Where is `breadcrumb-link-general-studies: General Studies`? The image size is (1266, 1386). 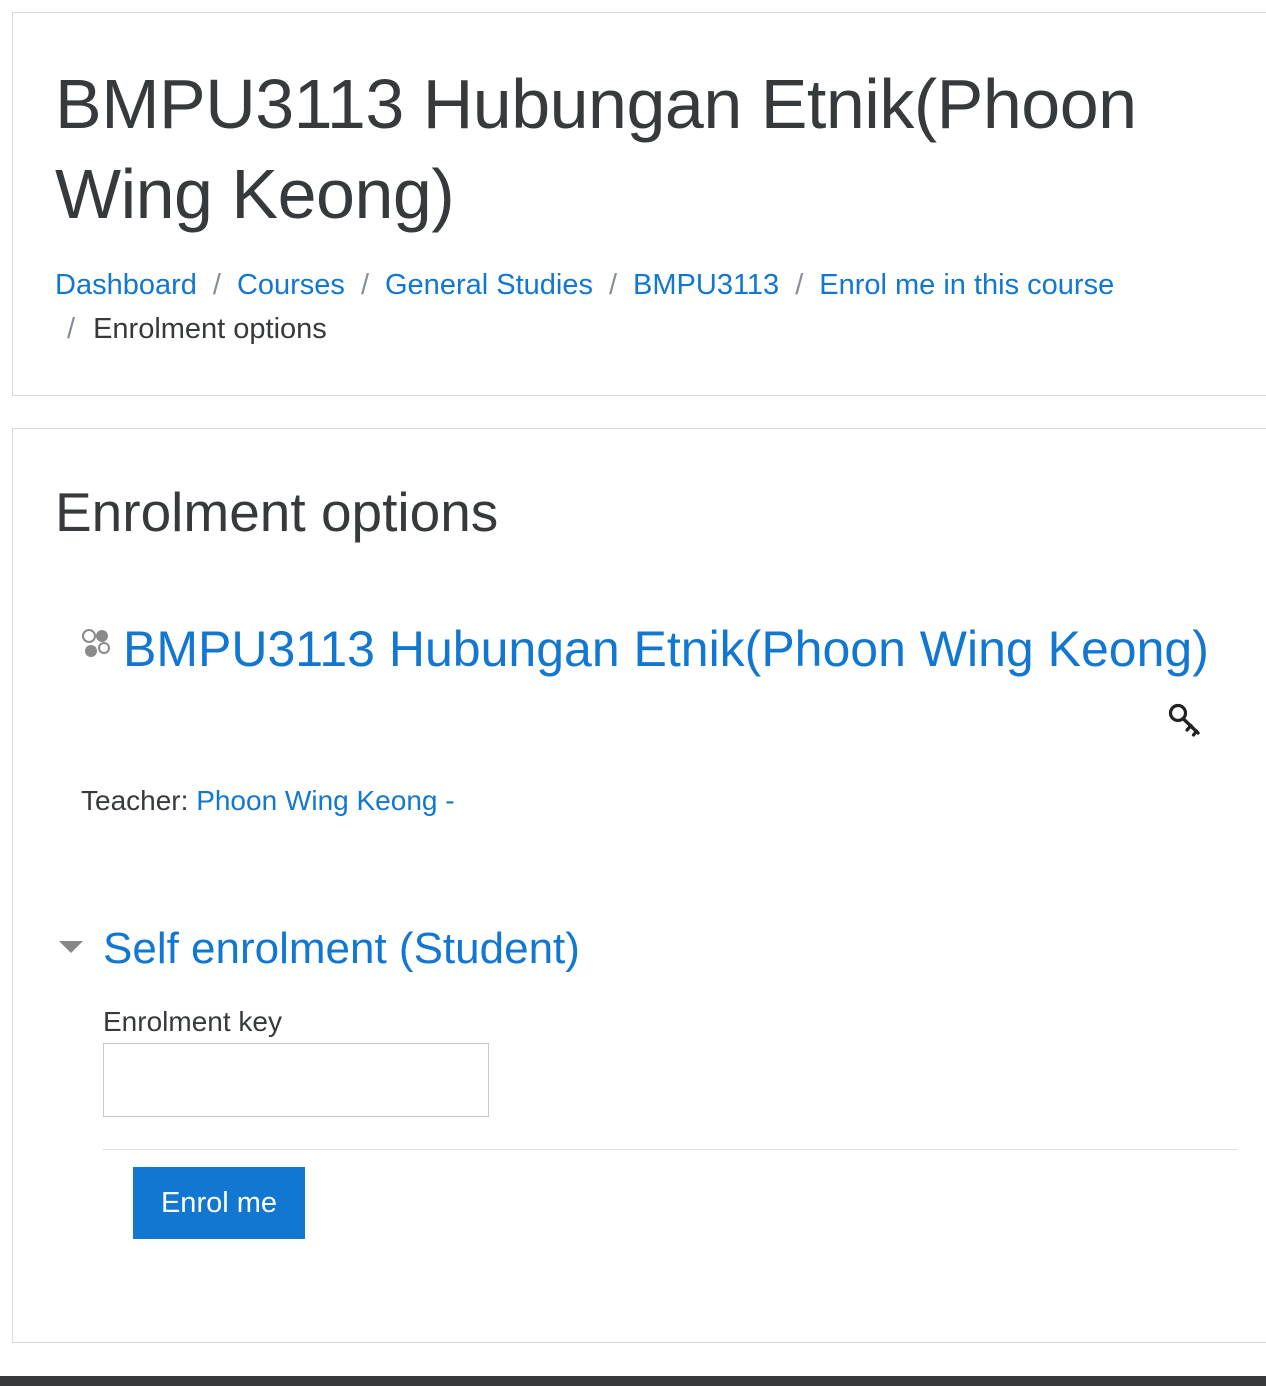
breadcrumb-link-general-studies: General Studies is located at coordinates (489, 285).